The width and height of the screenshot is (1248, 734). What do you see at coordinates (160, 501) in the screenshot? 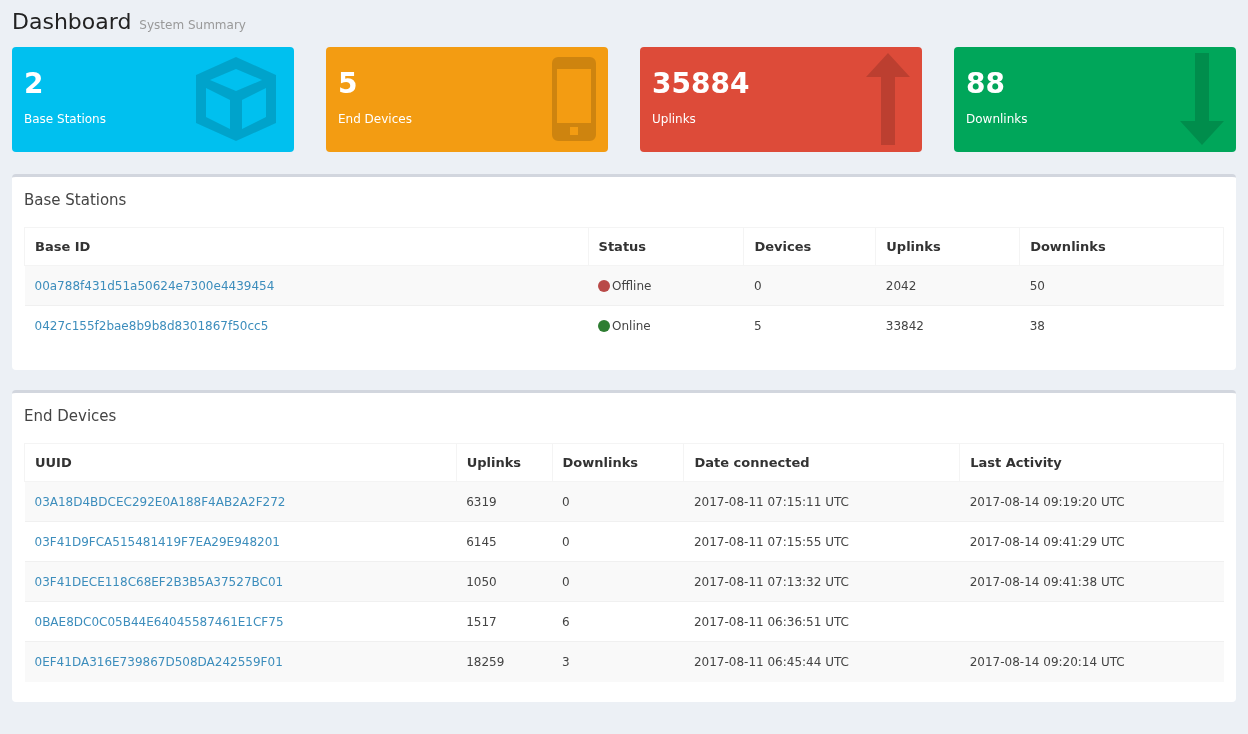
I see `uuid-link: 03A18D4BDCEC292E0A188F4AB2A2F272` at bounding box center [160, 501].